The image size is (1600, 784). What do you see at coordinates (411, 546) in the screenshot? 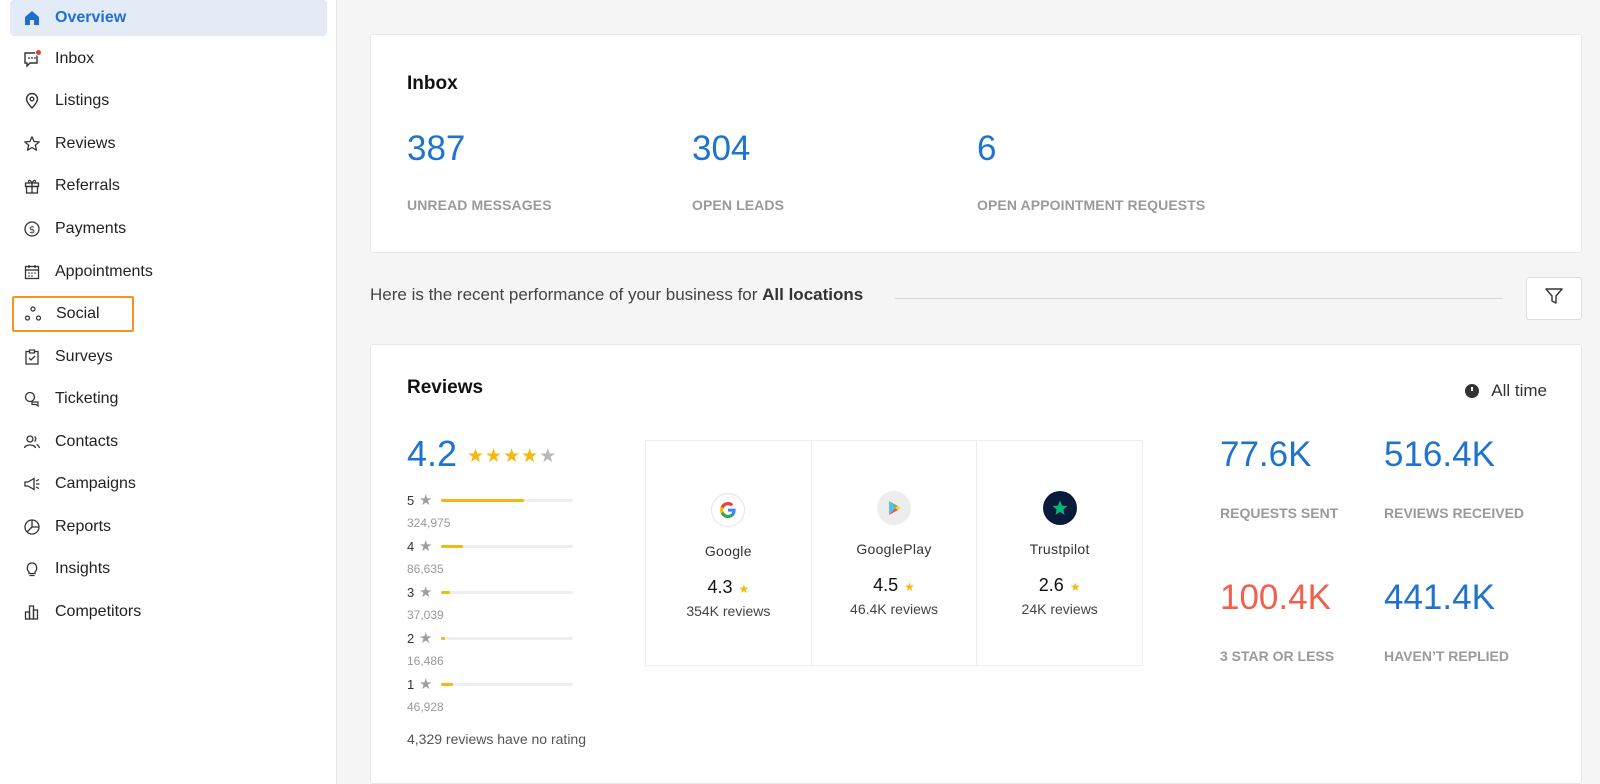
I see `rating-row-stars: 4` at bounding box center [411, 546].